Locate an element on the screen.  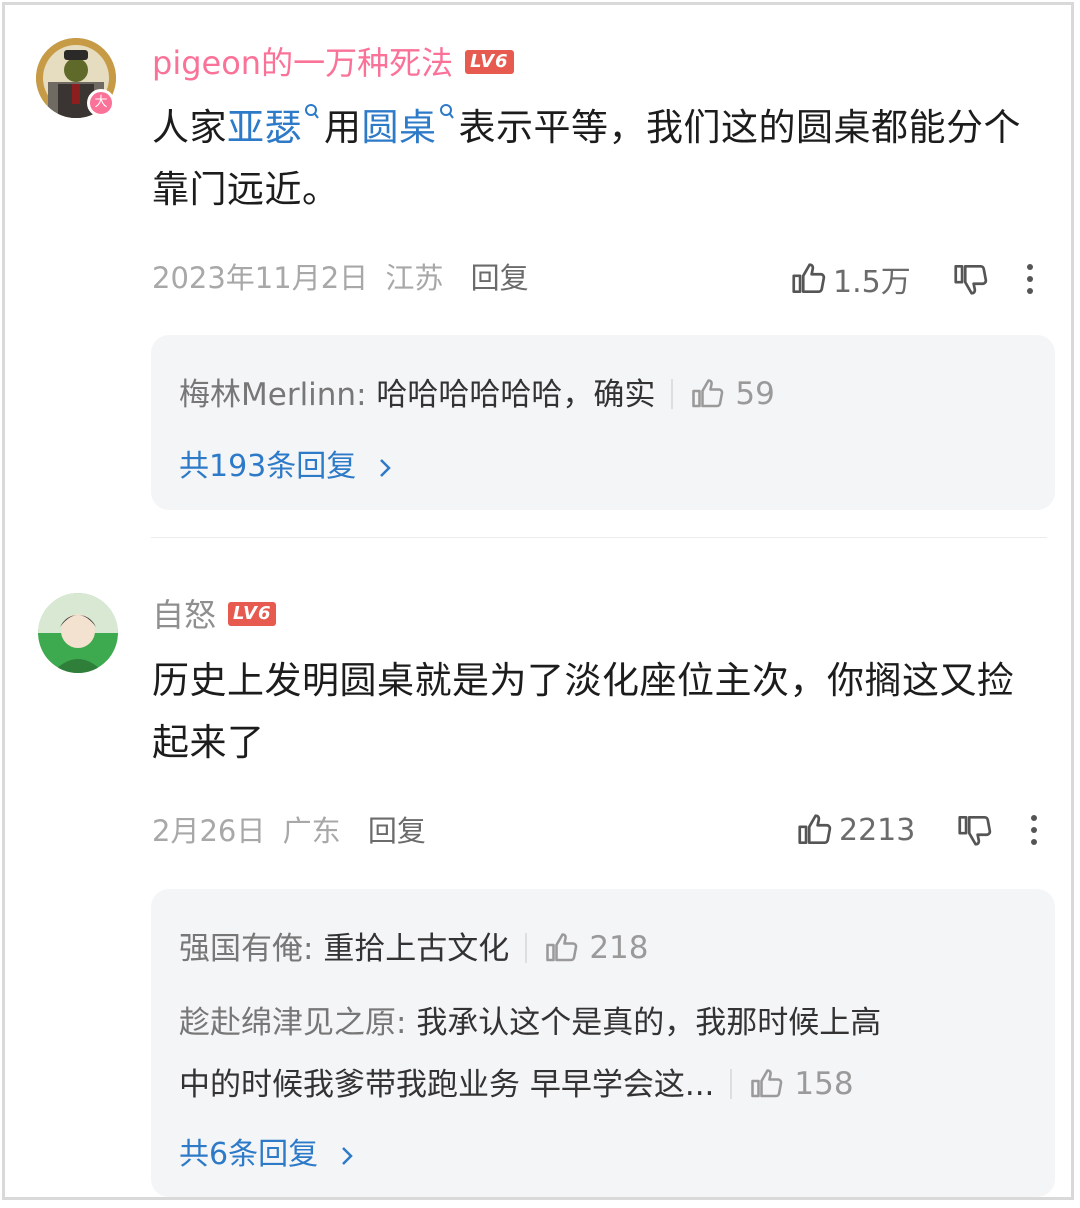
username-text: pigeon的一万种死法 is located at coordinates (302, 63).